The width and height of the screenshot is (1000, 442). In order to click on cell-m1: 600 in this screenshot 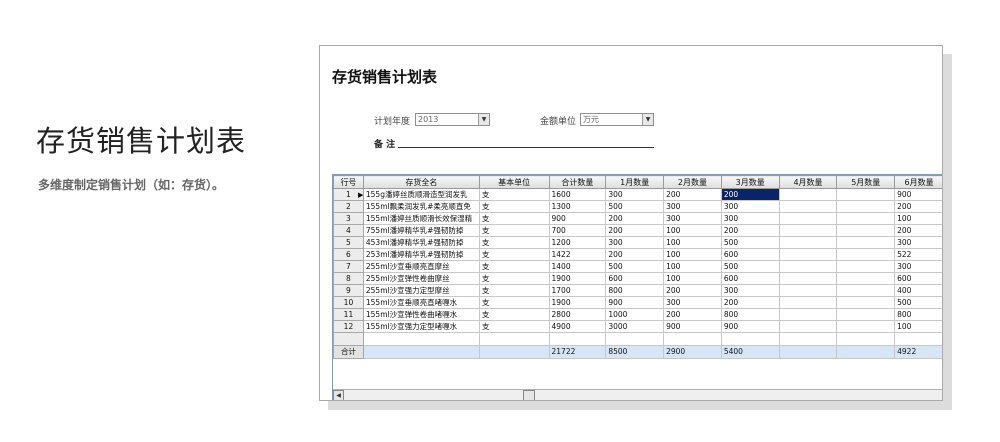, I will do `click(635, 278)`.